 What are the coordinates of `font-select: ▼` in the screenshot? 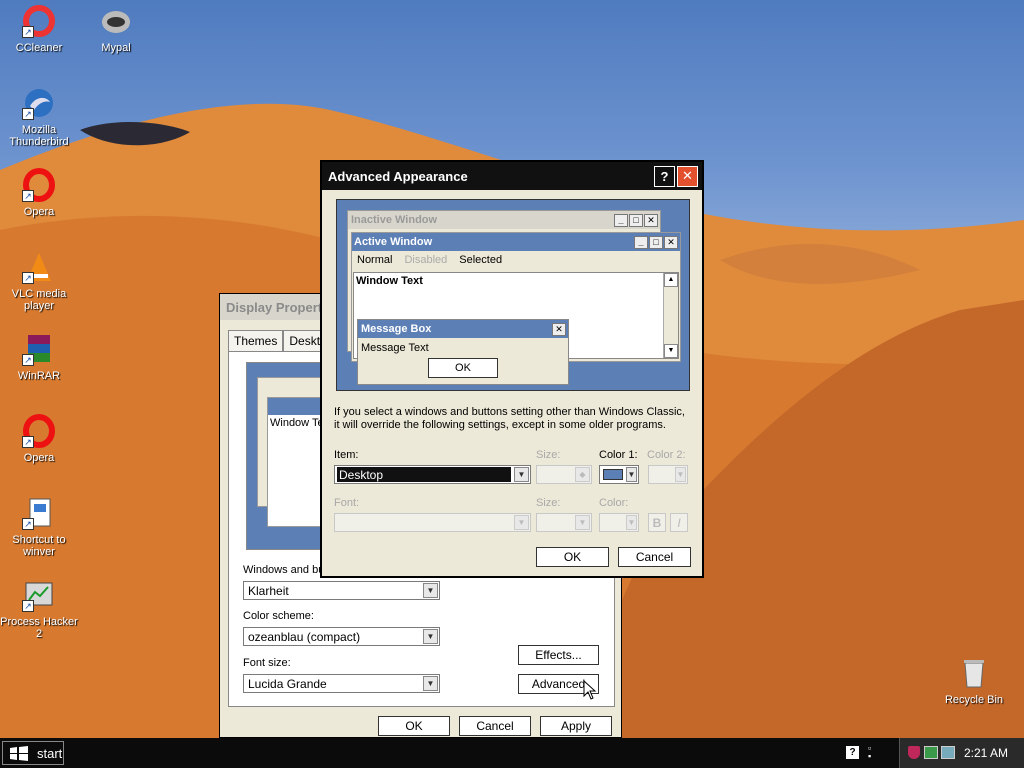 It's located at (432, 522).